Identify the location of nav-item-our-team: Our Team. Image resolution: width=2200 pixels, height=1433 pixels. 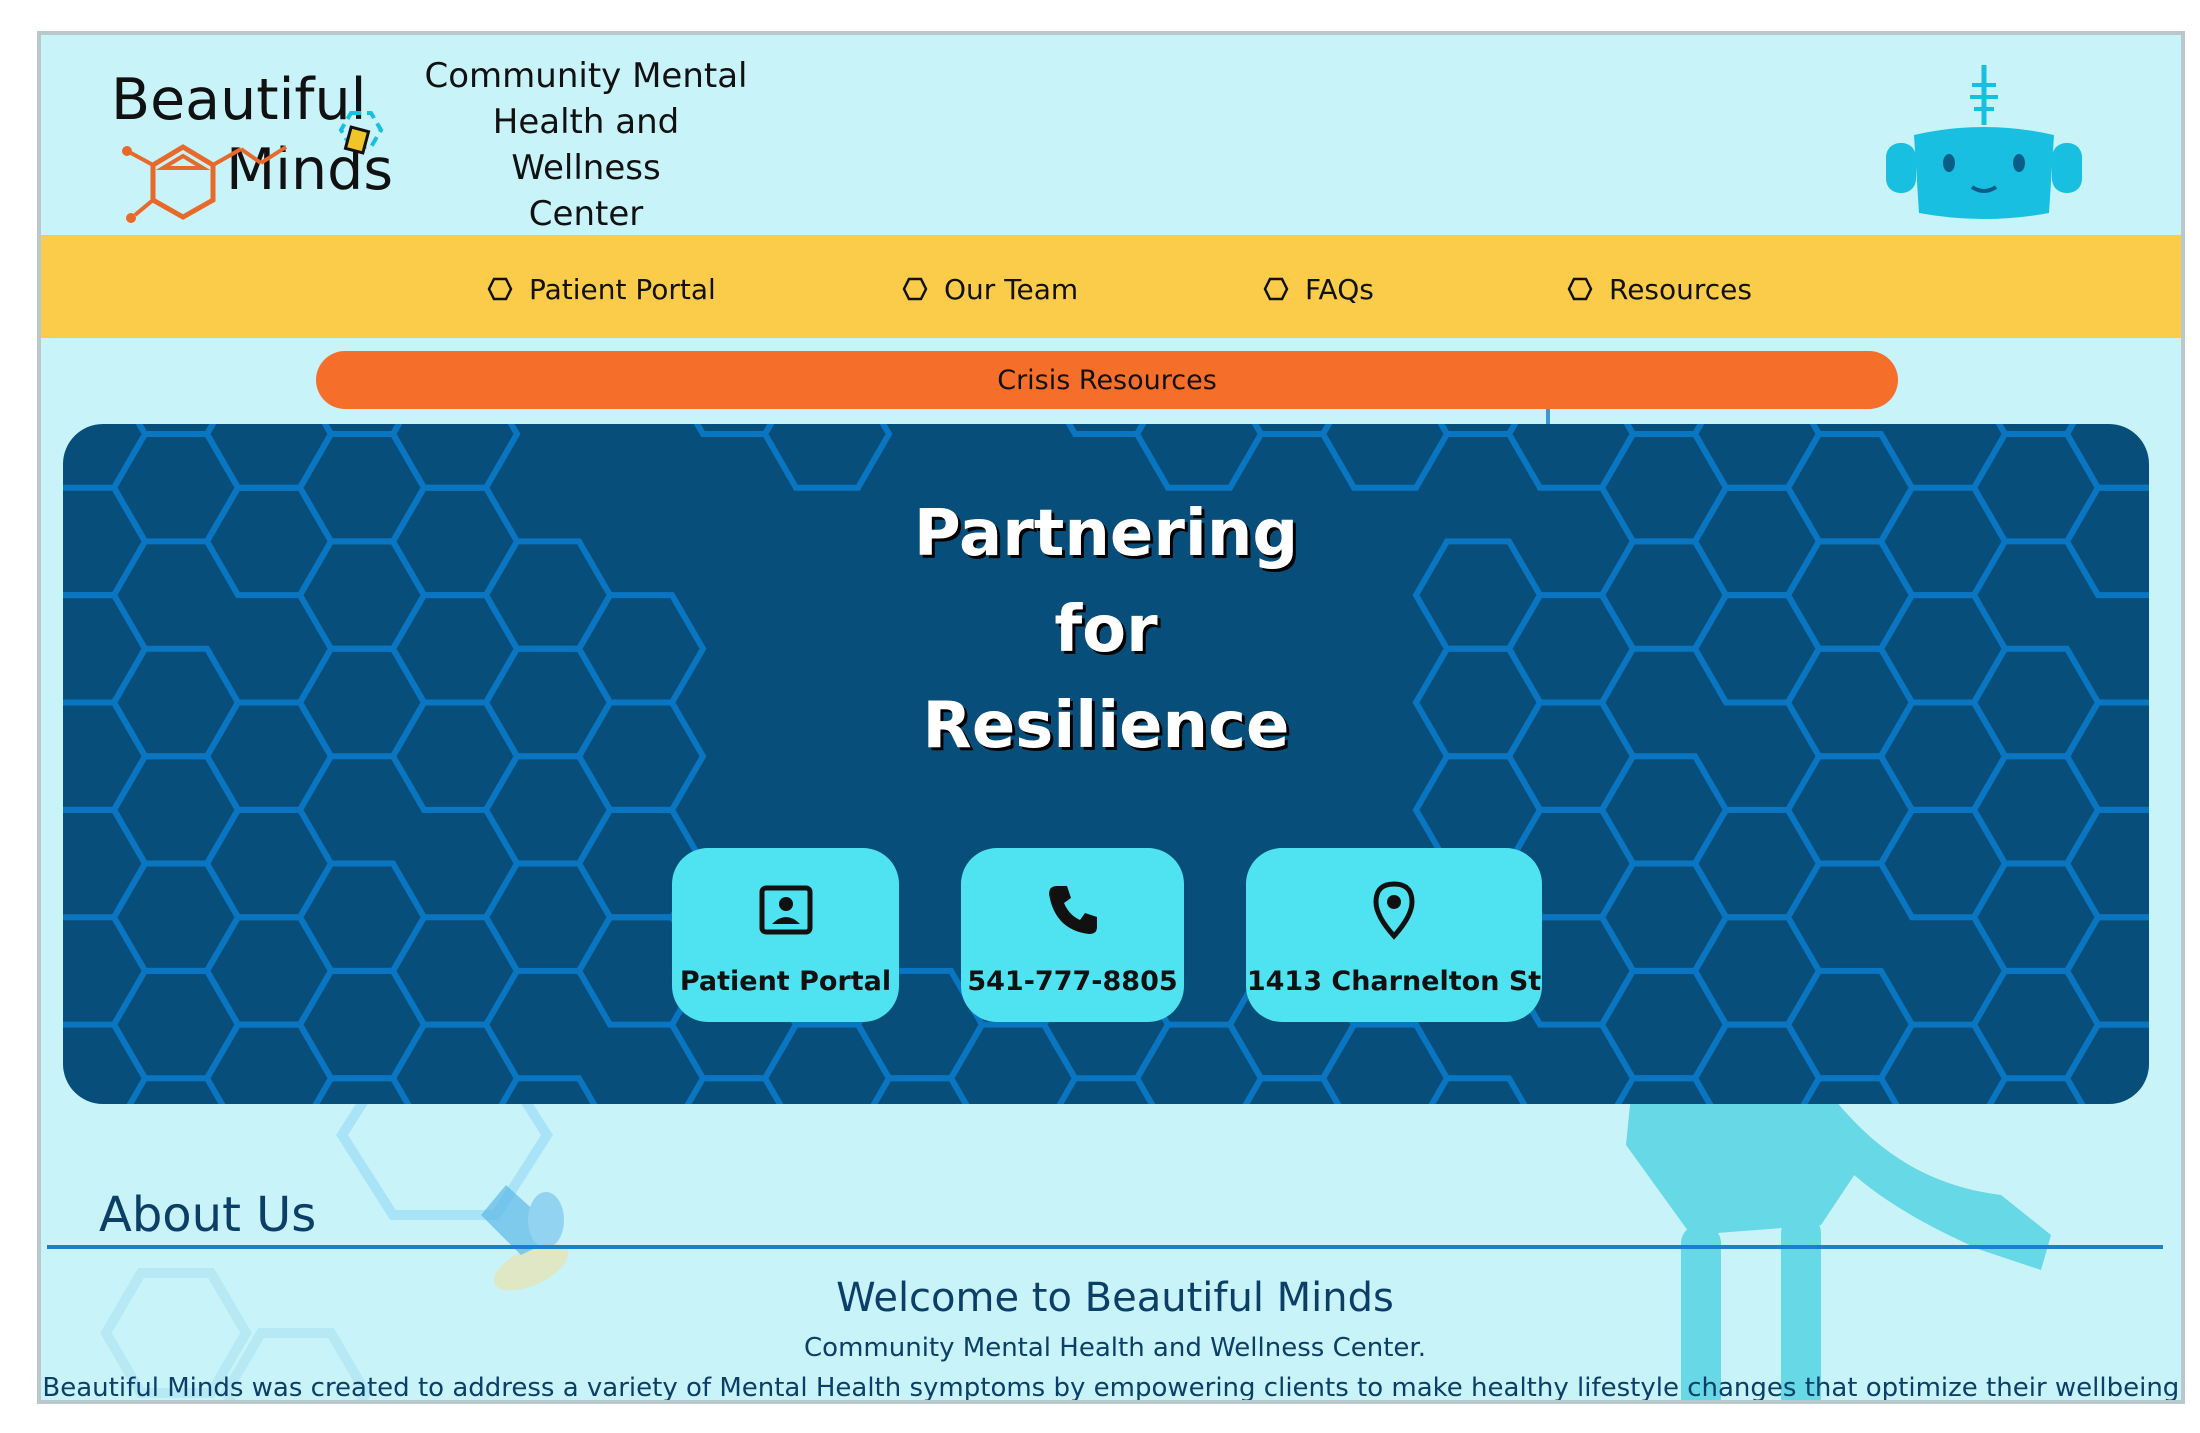
(990, 289).